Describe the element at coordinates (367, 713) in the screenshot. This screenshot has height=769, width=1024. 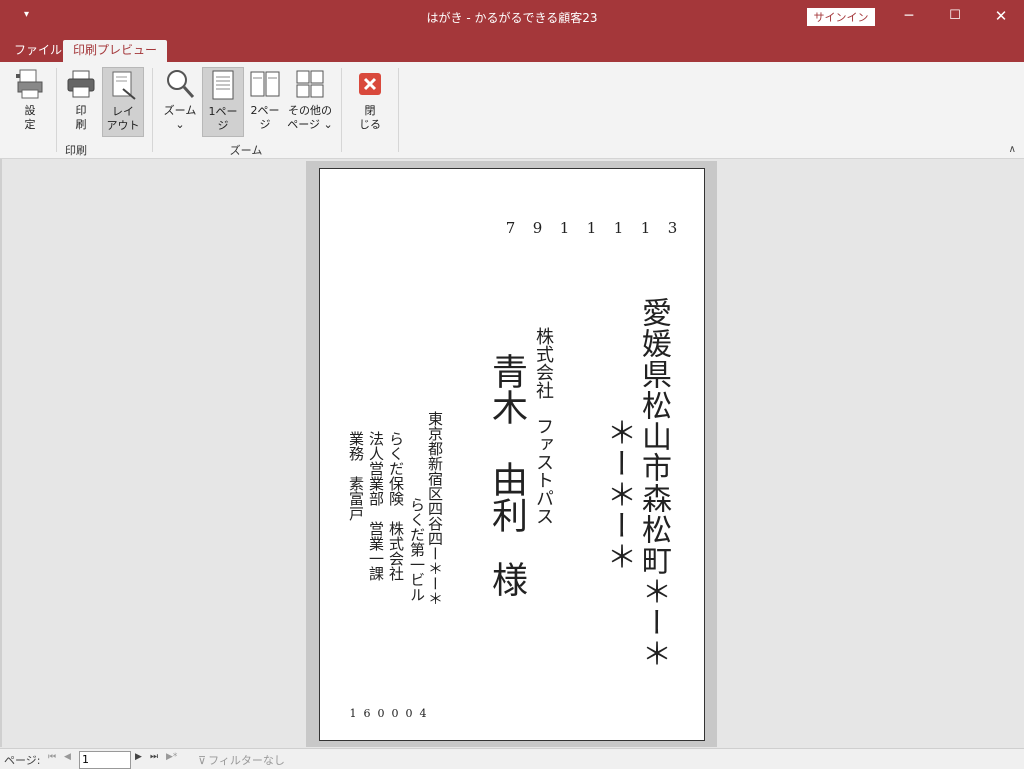
I see `sender-zip-digit: 6` at that location.